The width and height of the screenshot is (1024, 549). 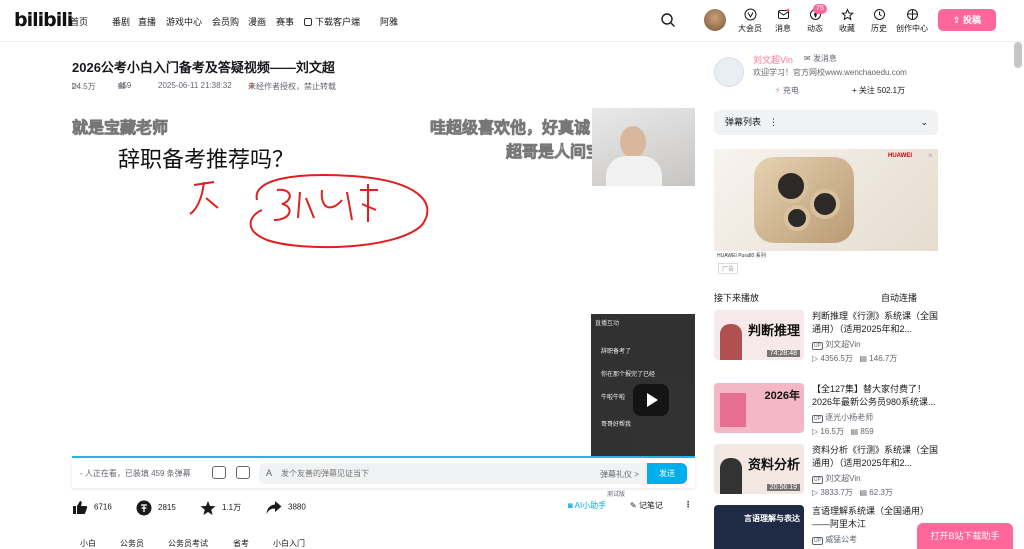 What do you see at coordinates (88, 543) in the screenshot?
I see `tag-item: 小白` at bounding box center [88, 543].